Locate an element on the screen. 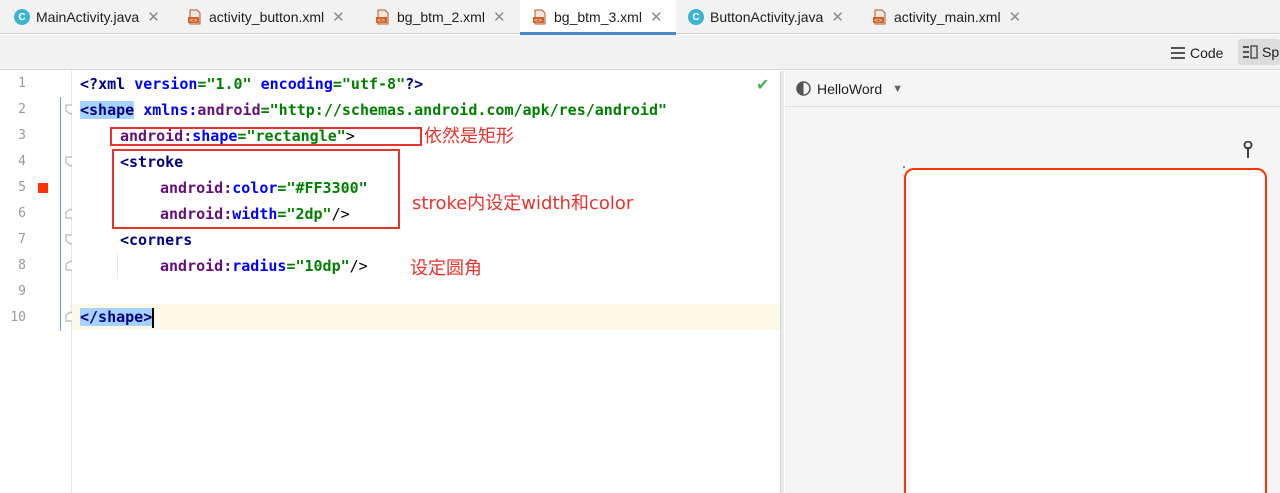  split-divider is located at coordinates (782, 282).